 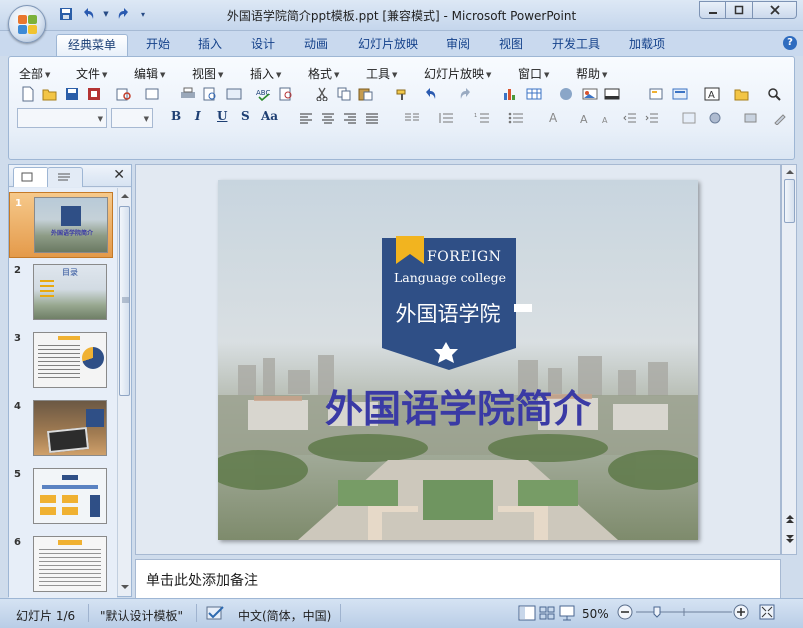 I want to click on page-setup-icon, so click(x=234, y=94).